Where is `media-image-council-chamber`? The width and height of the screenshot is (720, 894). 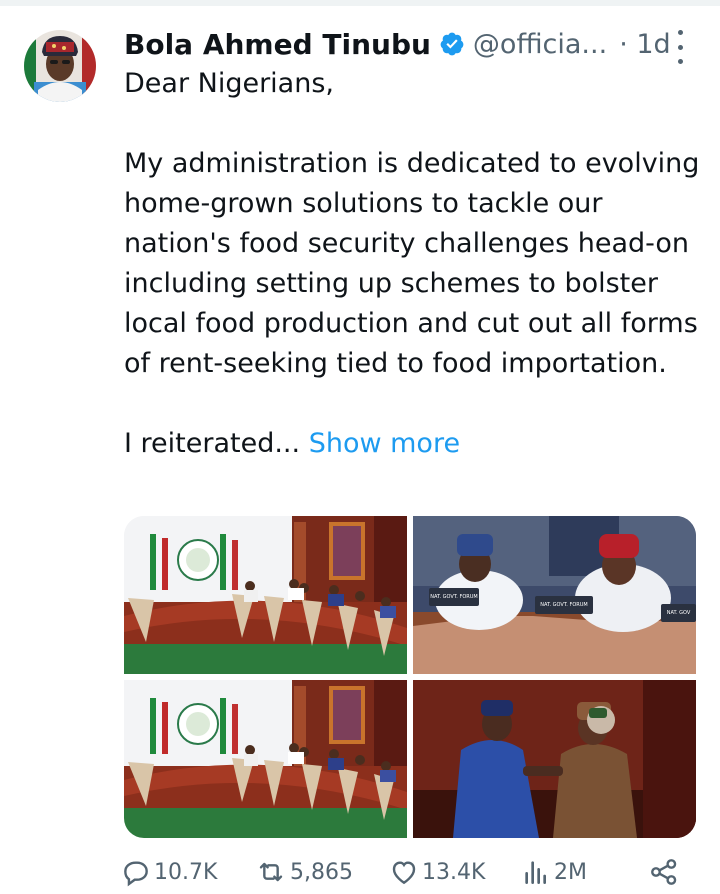 media-image-council-chamber is located at coordinates (265, 595).